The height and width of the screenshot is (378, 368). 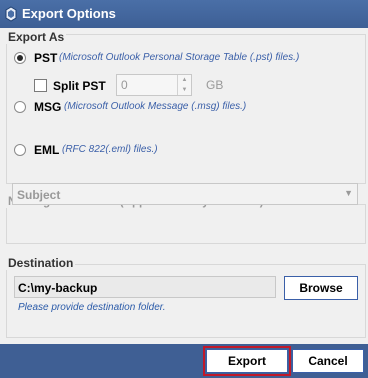 I want to click on eml-radio, so click(x=20, y=150).